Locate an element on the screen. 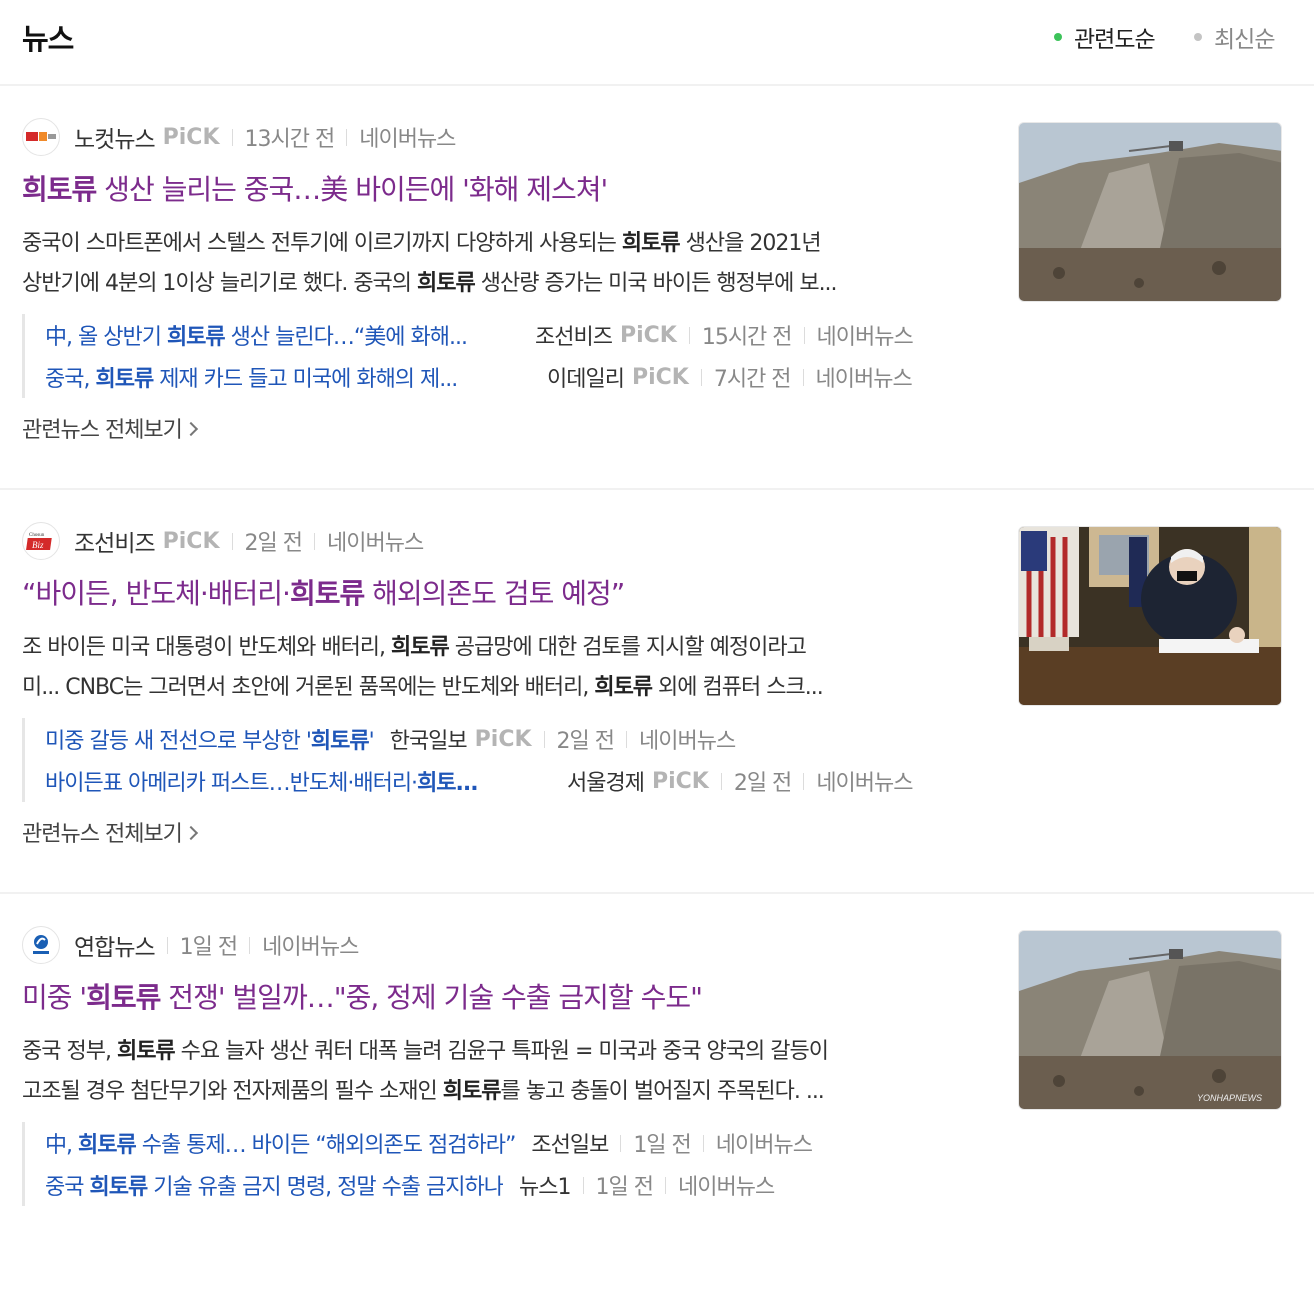 Image resolution: width=1314 pixels, height=1298 pixels. related-news-link: 중국 희토류 기술 유출 금지 명령, 정말 수출 금지하나 is located at coordinates (274, 1185).